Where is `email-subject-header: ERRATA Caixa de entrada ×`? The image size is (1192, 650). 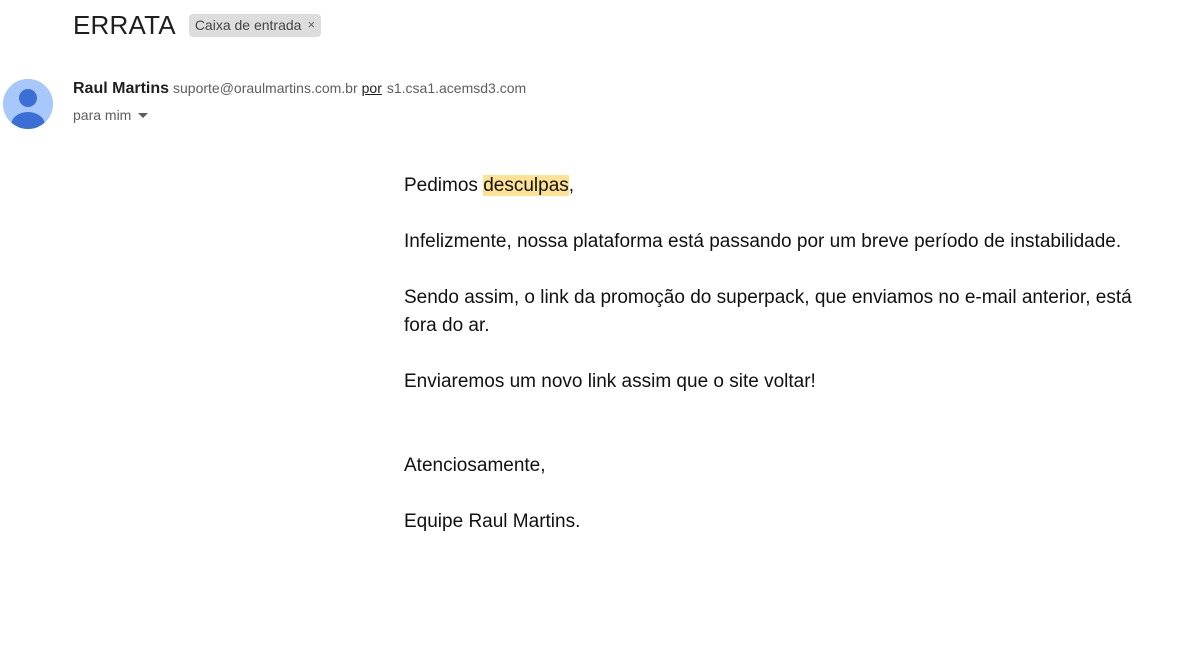 email-subject-header: ERRATA Caixa de entrada × is located at coordinates (197, 25).